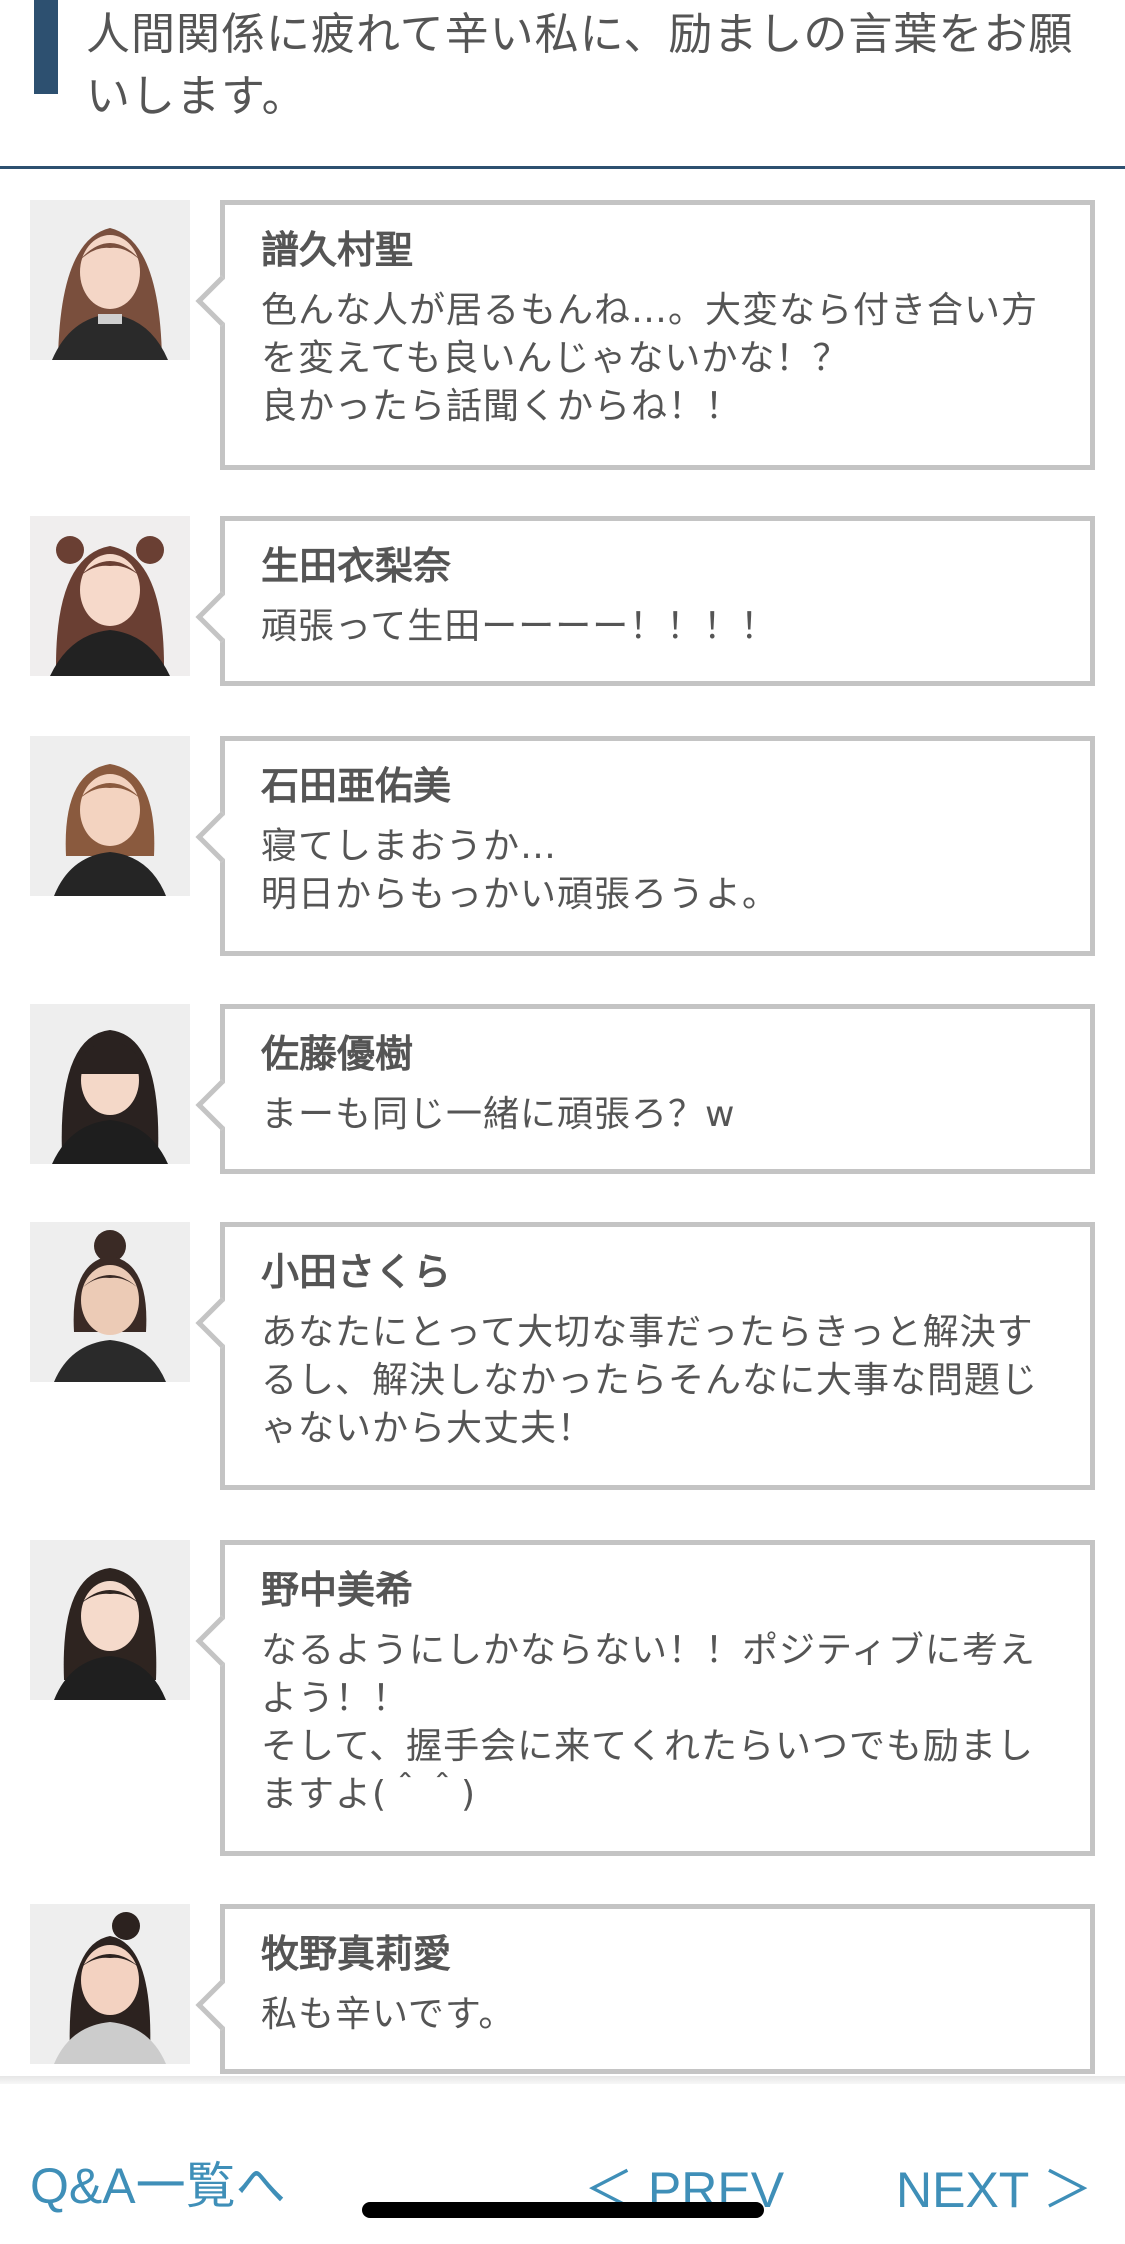 Image resolution: width=1125 pixels, height=2244 pixels. Describe the element at coordinates (498, 1114) in the screenshot. I see `answer-text: まーも同じ一緒に頑張ろ？w` at that location.